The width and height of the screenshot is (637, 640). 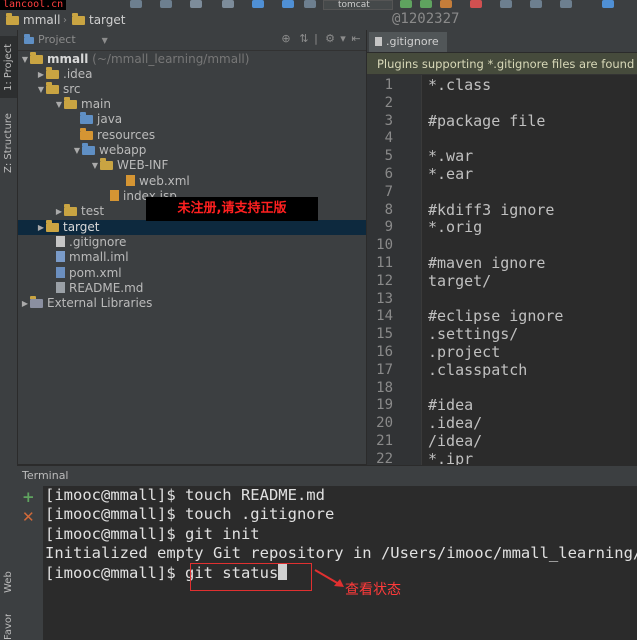 What do you see at coordinates (304, 39) in the screenshot?
I see `collapse-all-icon: ⇅` at bounding box center [304, 39].